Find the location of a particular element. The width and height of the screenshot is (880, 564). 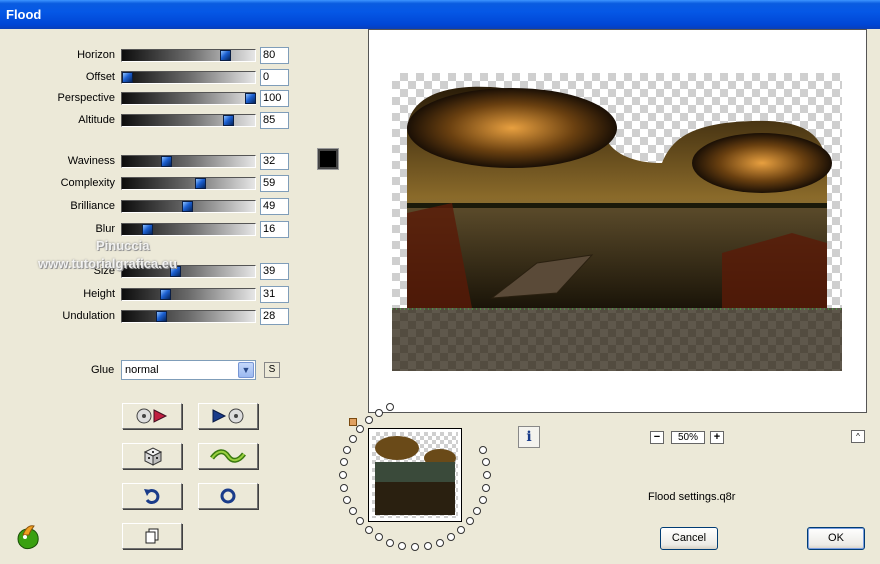

slider-track-altitude is located at coordinates (188, 120).